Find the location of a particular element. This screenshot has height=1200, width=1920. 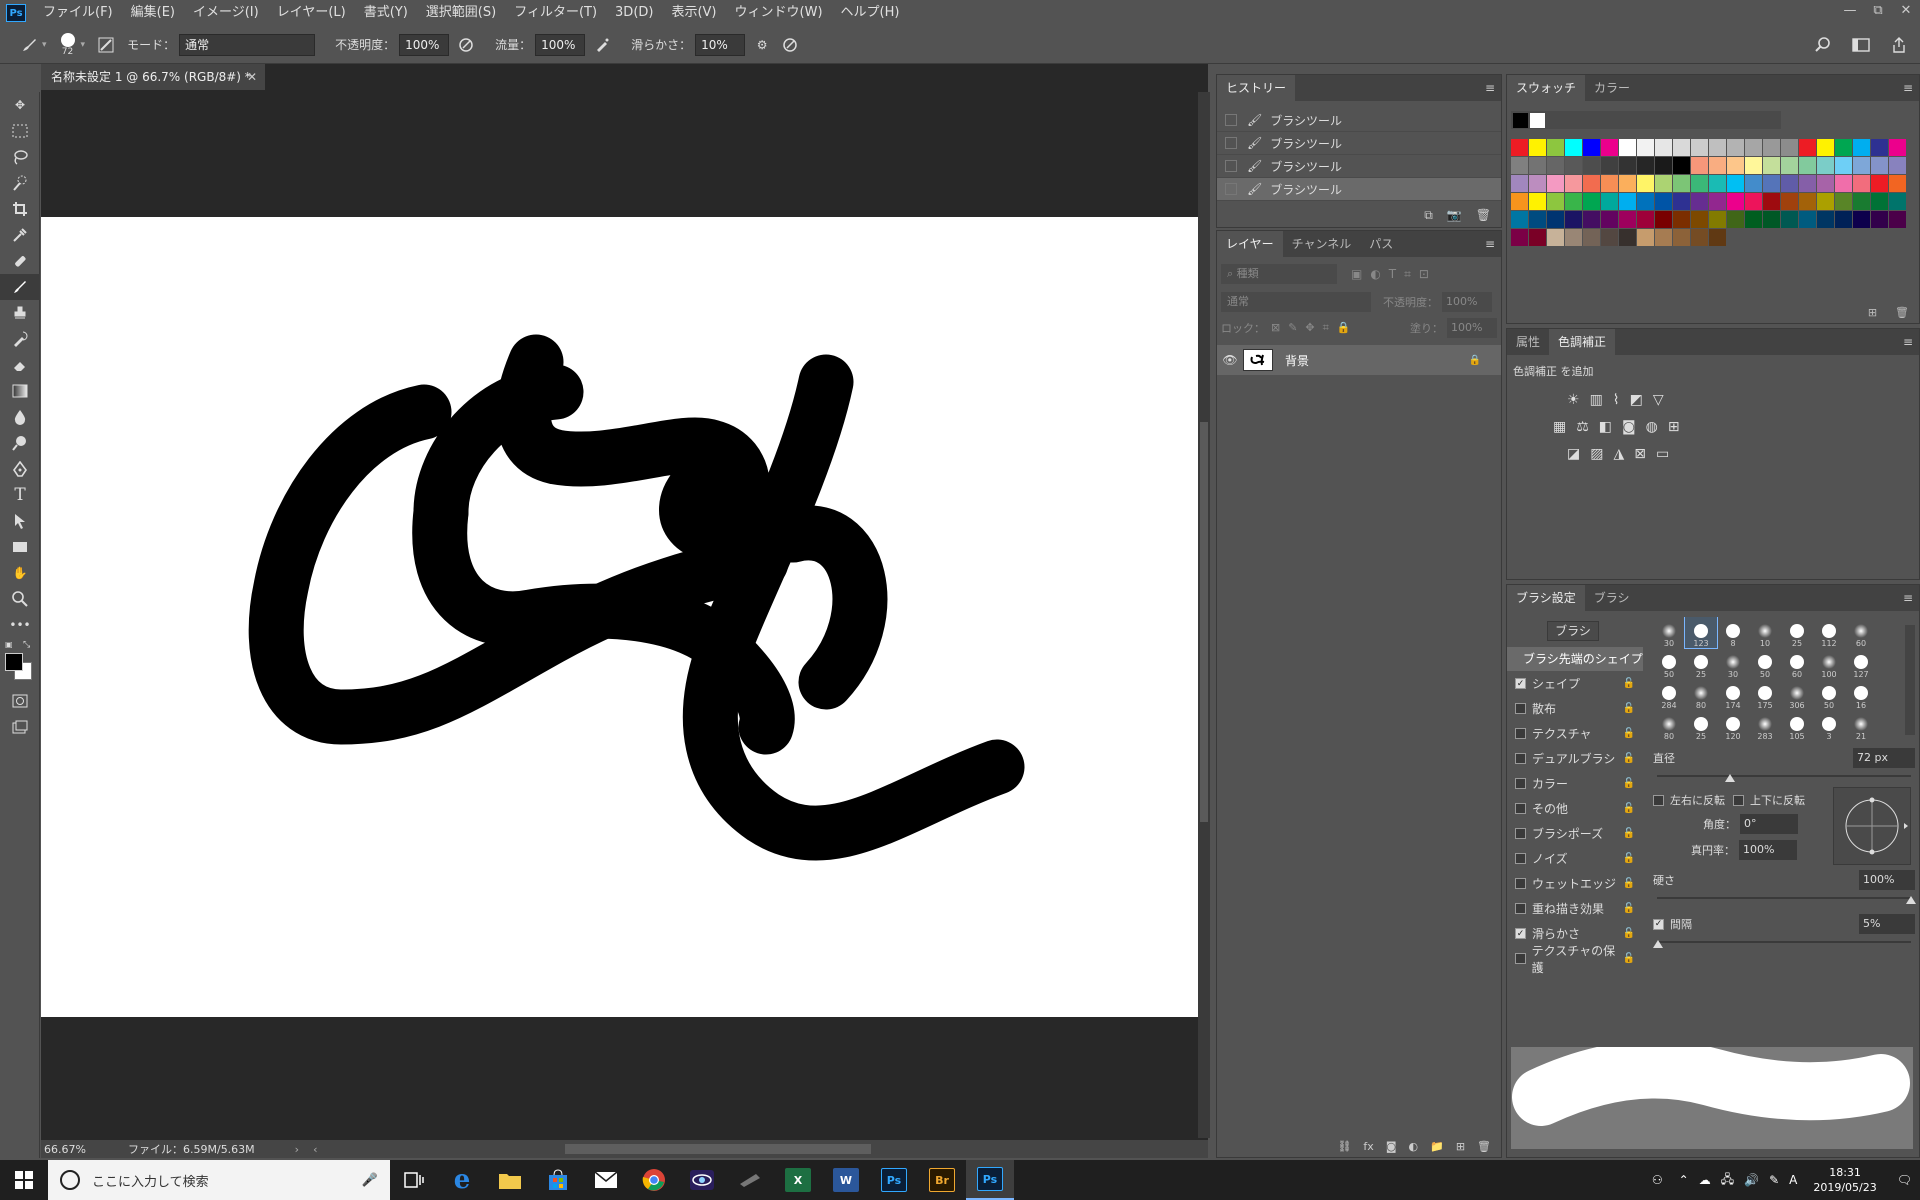

brightness-icon: ☀ is located at coordinates (1578, 400).